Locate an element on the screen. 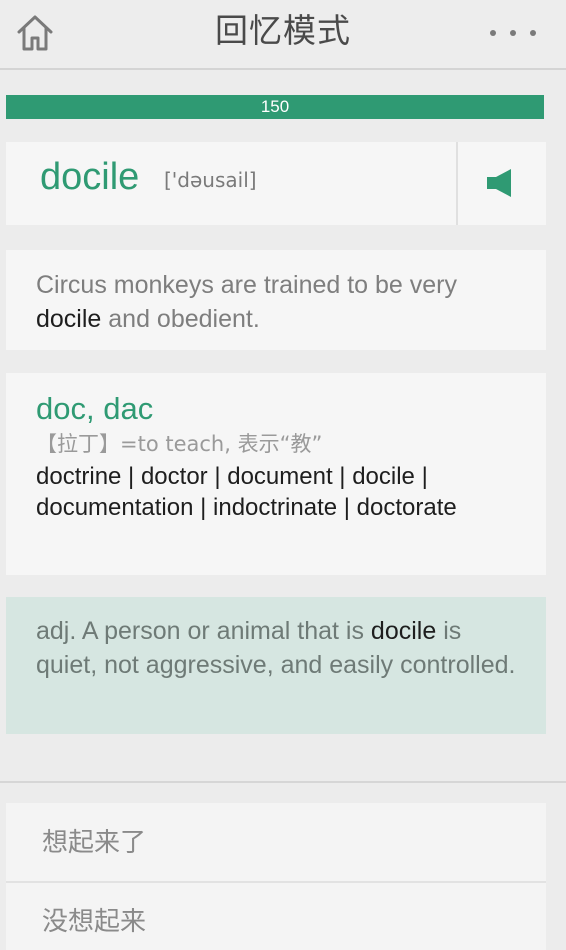  navigation-bar: 回忆模式 is located at coordinates (283, 35).